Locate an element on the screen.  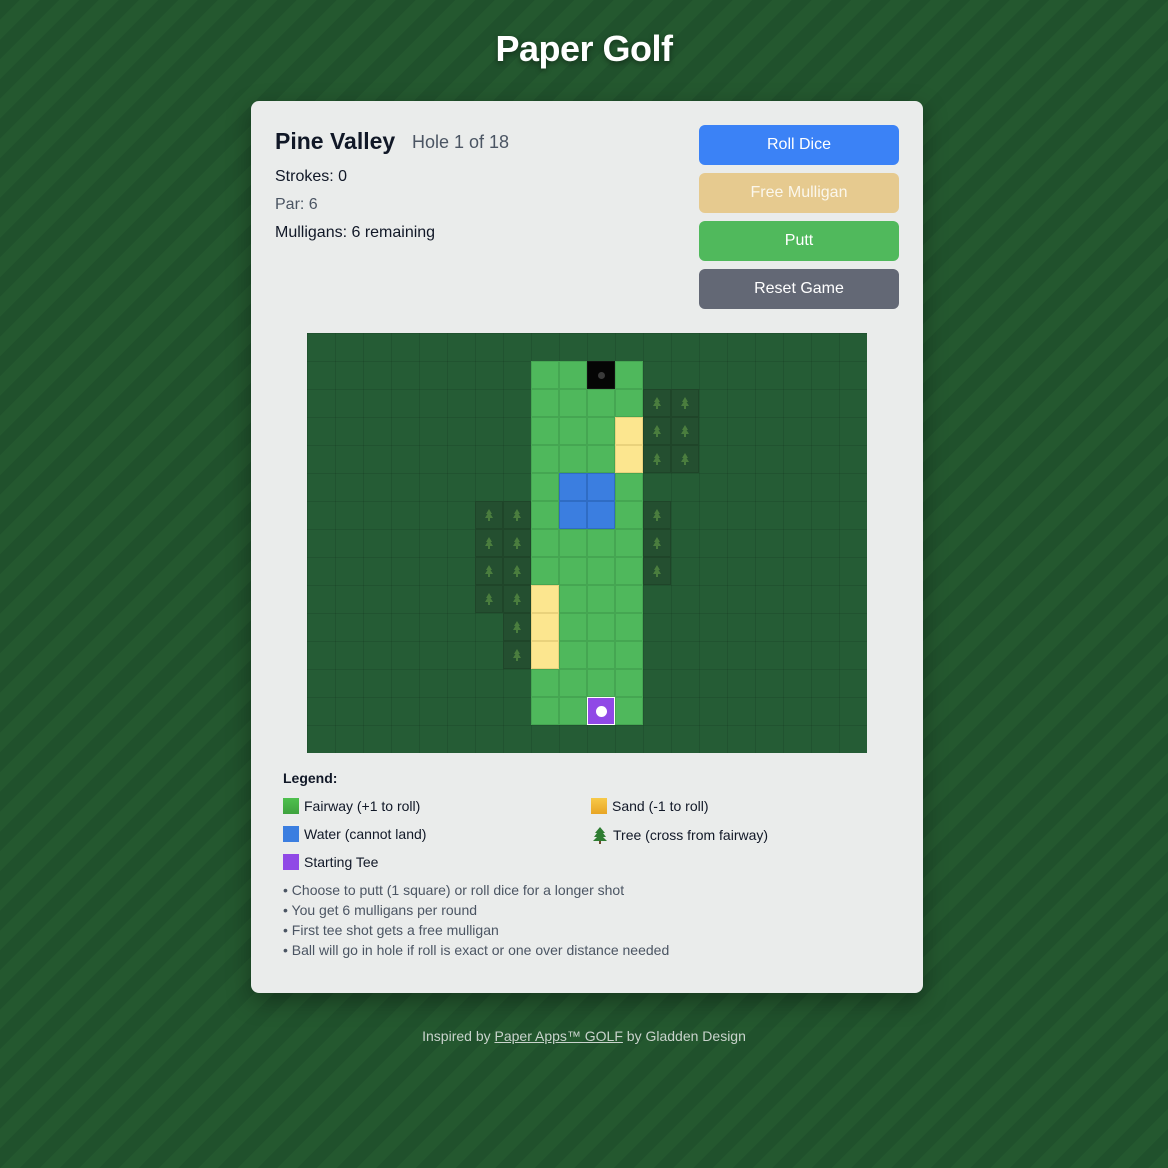
app-title: Paper Golf is located at coordinates (584, 48).